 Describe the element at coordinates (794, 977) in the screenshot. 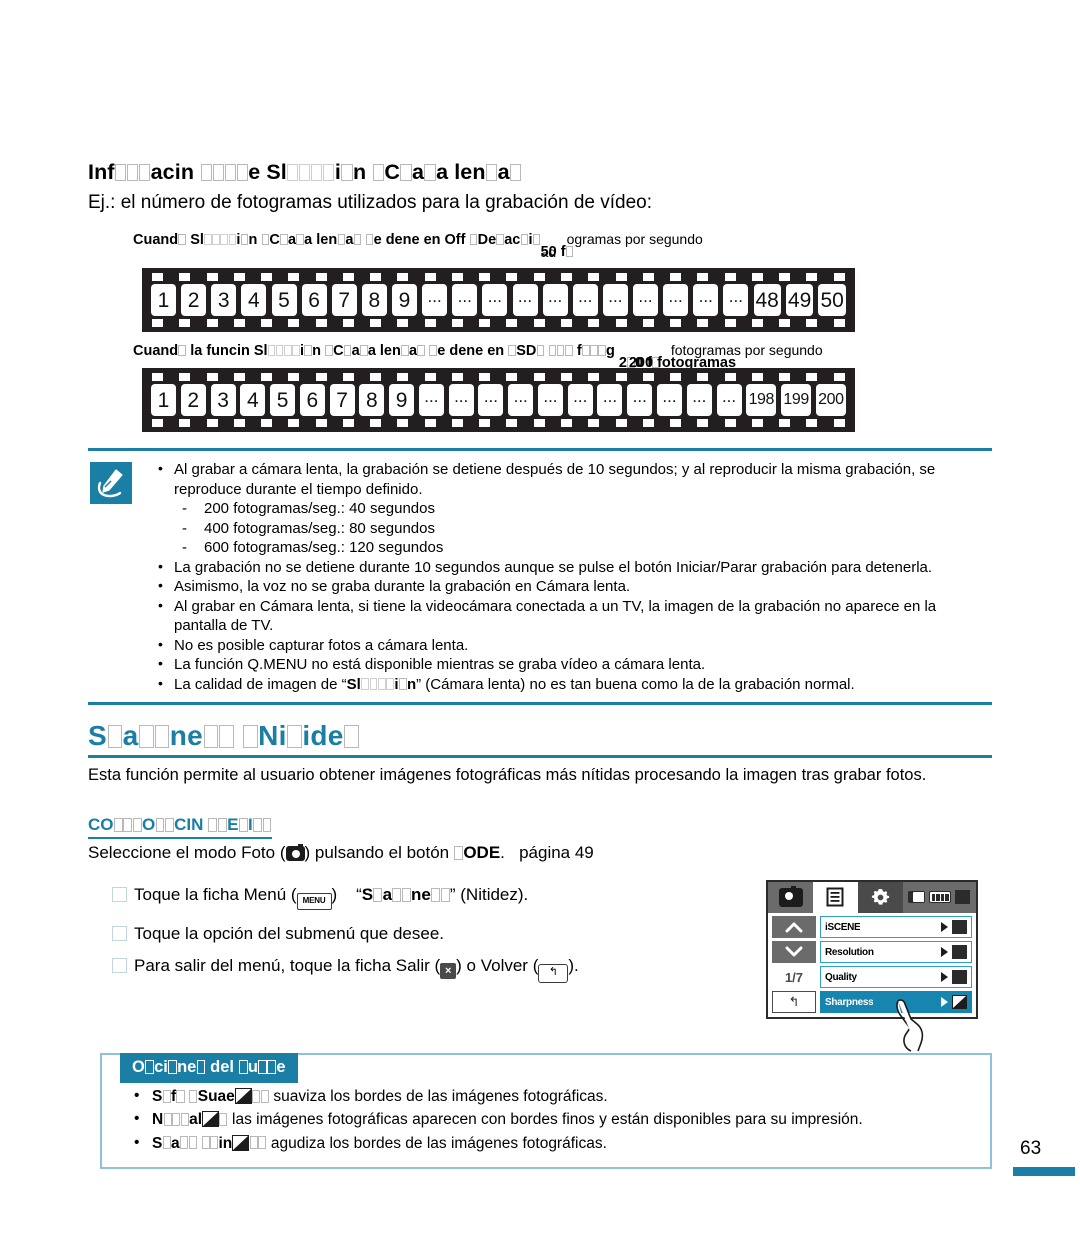

I see `page-indicator: 1/7` at that location.